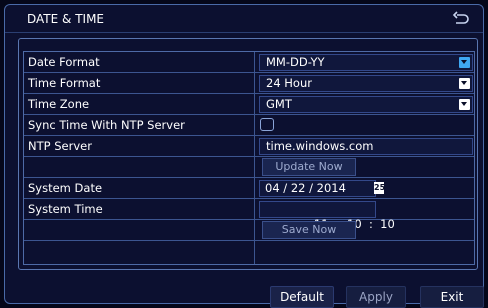 This screenshot has width=488, height=308. I want to click on default-button: Default, so click(302, 297).